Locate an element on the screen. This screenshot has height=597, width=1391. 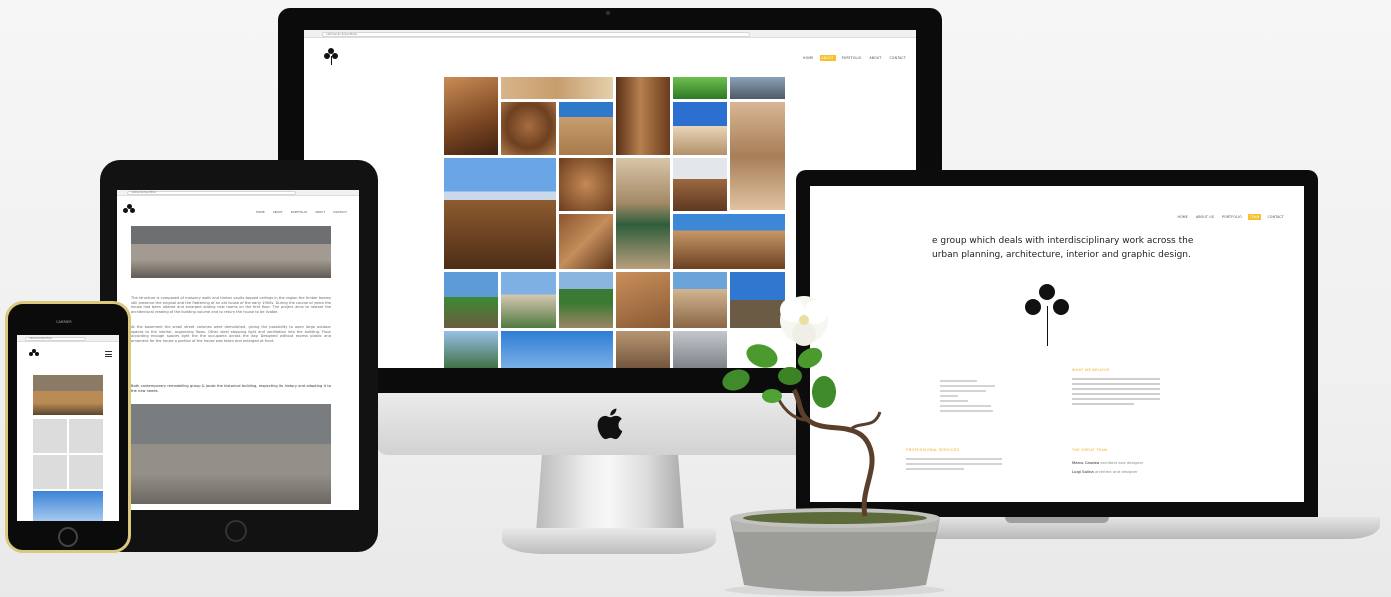
hamburger-menu-icon is located at coordinates (108, 354).